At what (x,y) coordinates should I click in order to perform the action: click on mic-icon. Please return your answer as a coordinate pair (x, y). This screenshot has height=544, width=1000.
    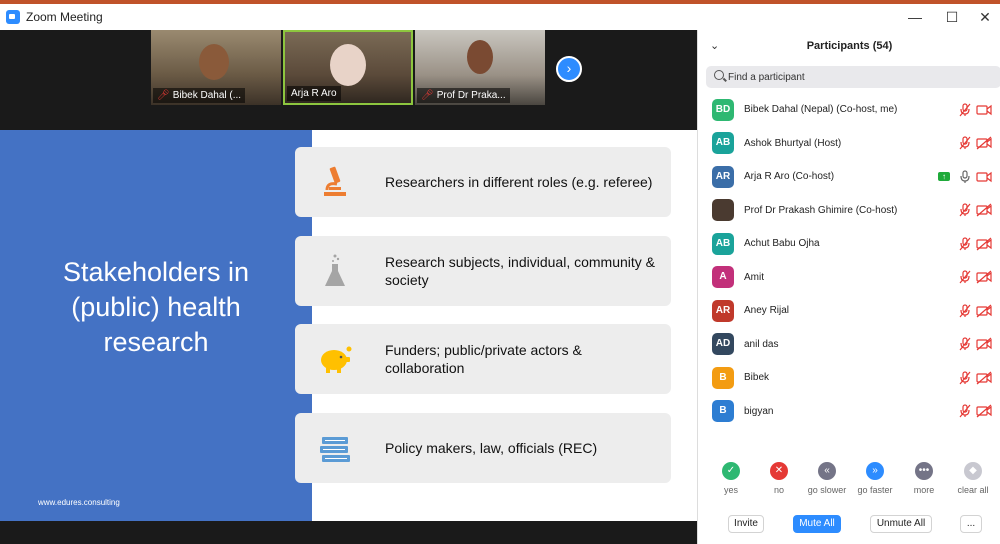
    Looking at the image, I should click on (965, 176).